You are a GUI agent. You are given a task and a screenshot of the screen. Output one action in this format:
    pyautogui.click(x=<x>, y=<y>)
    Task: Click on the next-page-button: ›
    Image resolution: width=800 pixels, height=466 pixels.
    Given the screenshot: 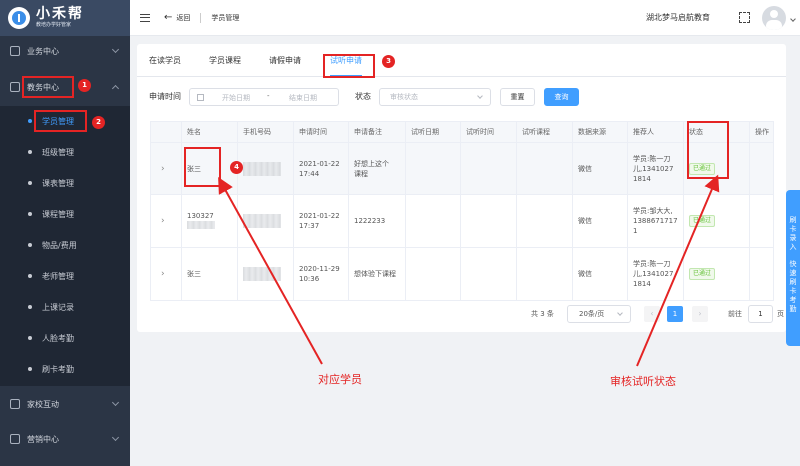 What is the action you would take?
    pyautogui.click(x=700, y=314)
    